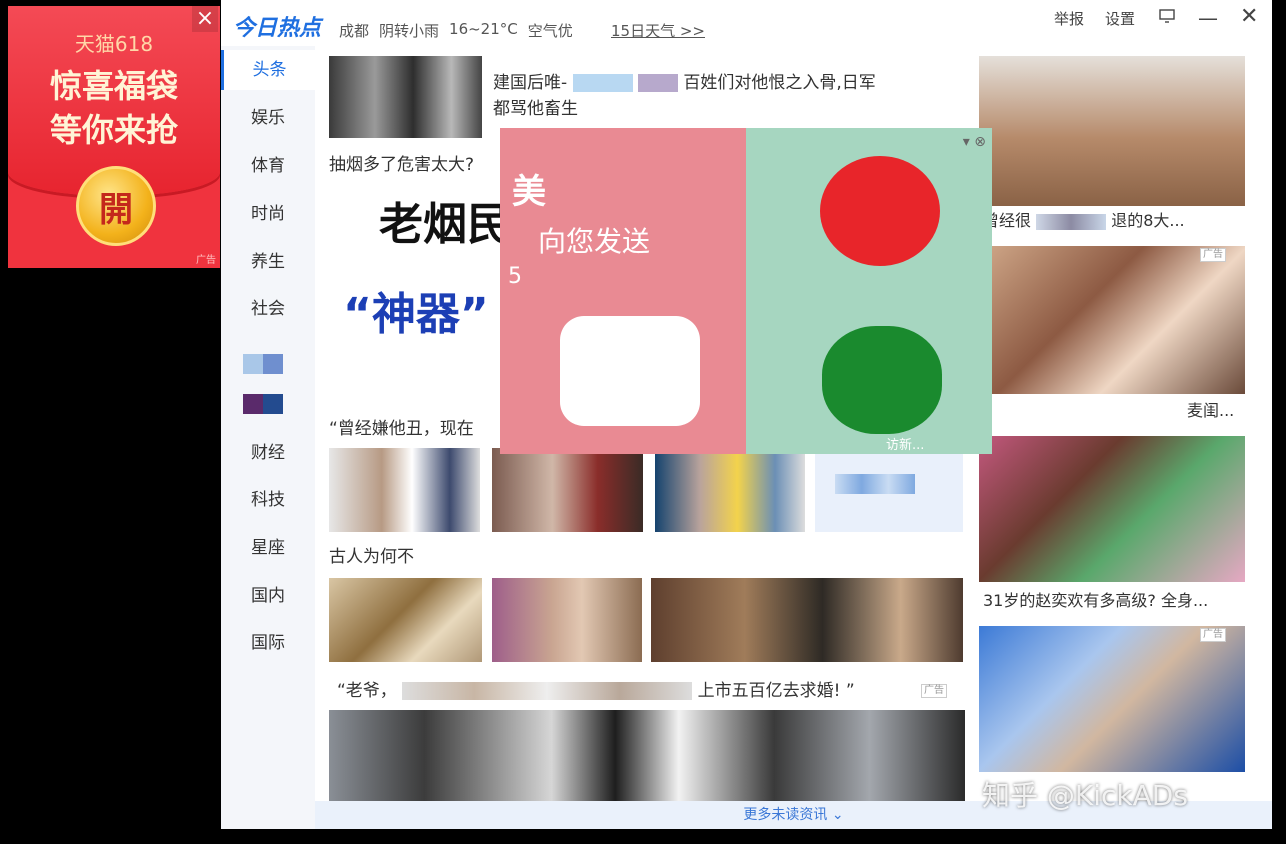  What do you see at coordinates (730, 490) in the screenshot?
I see `news-thumb-3c` at bounding box center [730, 490].